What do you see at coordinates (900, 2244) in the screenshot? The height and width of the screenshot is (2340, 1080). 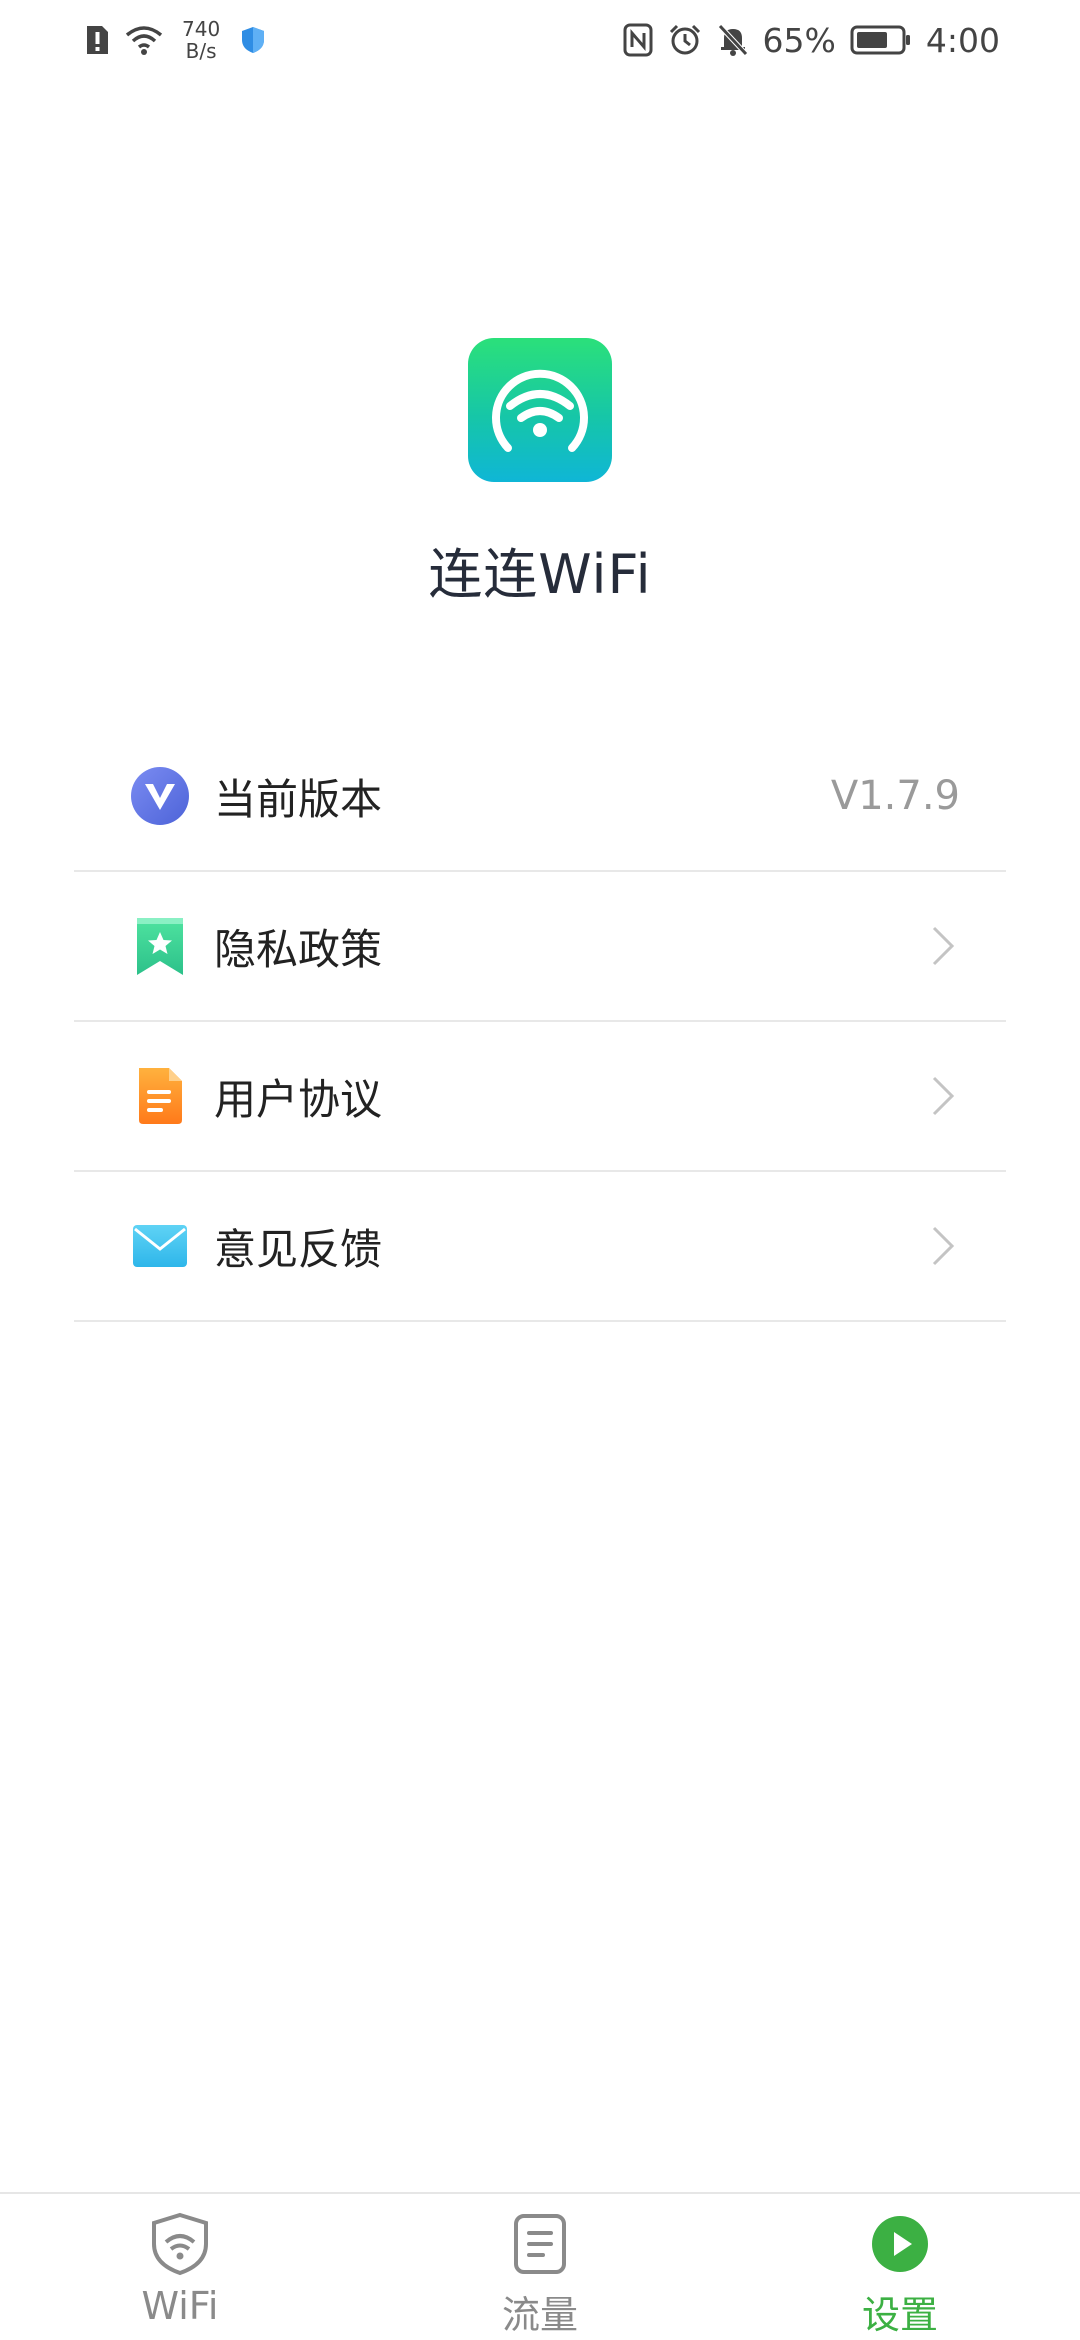 I see `play-circle-icon` at bounding box center [900, 2244].